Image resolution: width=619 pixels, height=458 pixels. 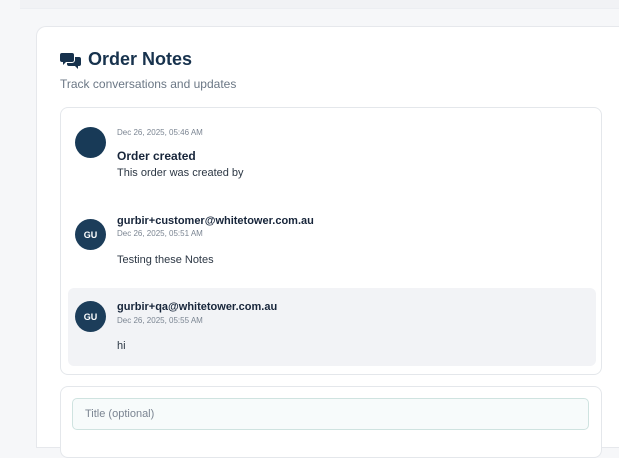 I want to click on note-body: hi, so click(x=121, y=346).